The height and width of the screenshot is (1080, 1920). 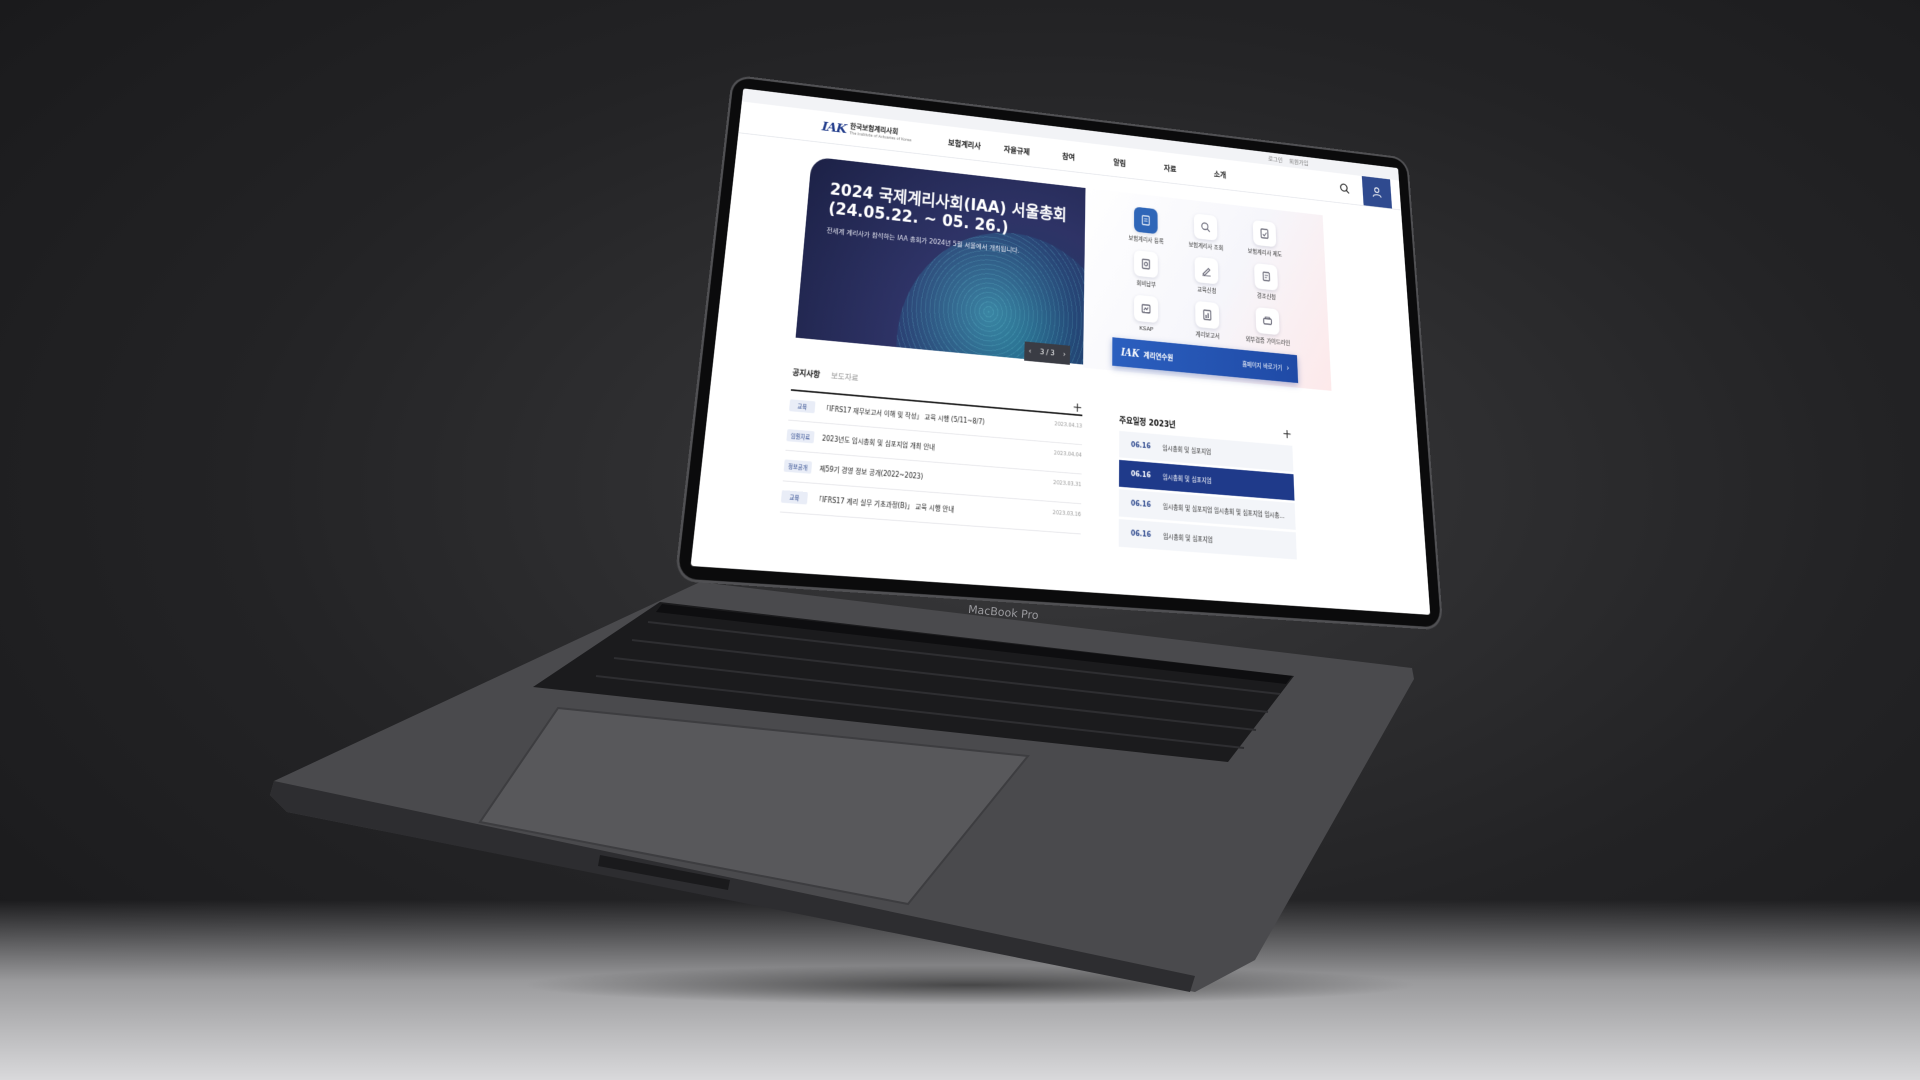 I want to click on quick-link-label: 보험계리사 등록, so click(x=1146, y=240).